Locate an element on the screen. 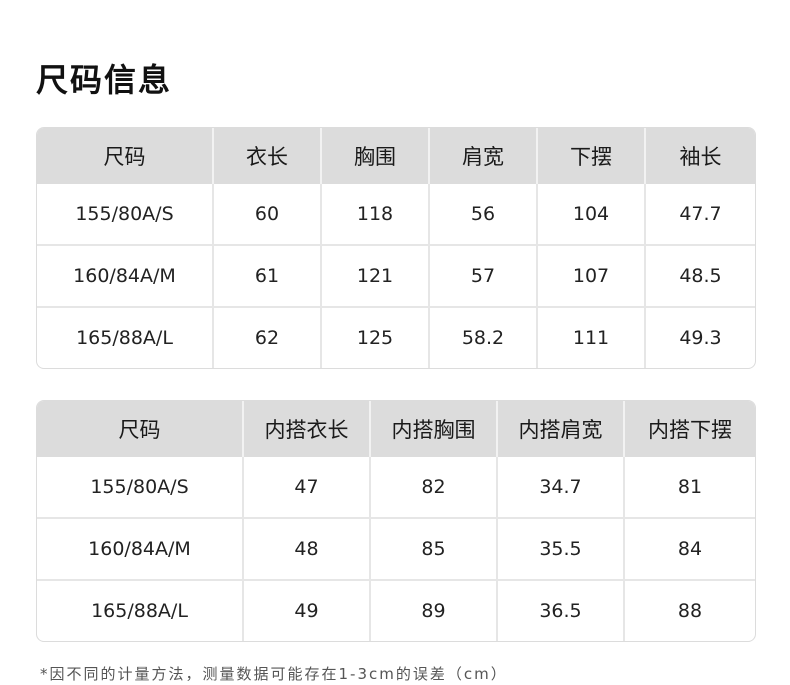 This screenshot has width=790, height=685. cell-inner-hem: 88 is located at coordinates (690, 611).